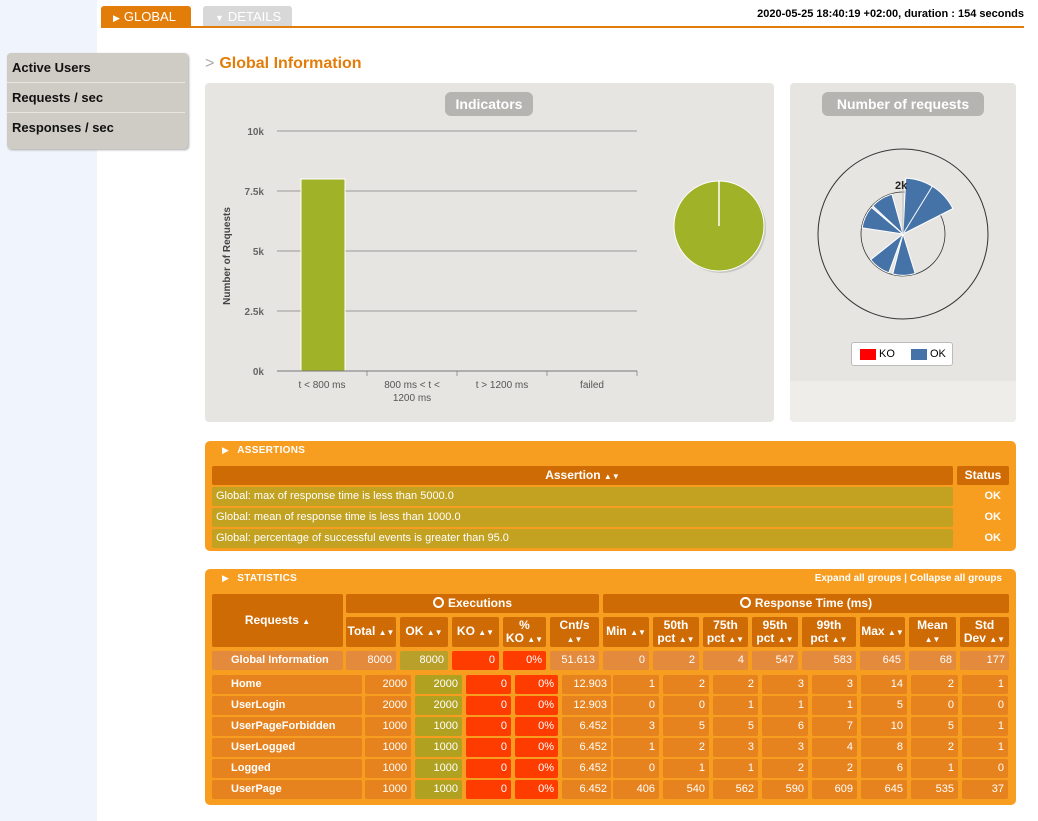  Describe the element at coordinates (882, 632) in the screenshot. I see `column-header-max: Max ▲▼` at that location.